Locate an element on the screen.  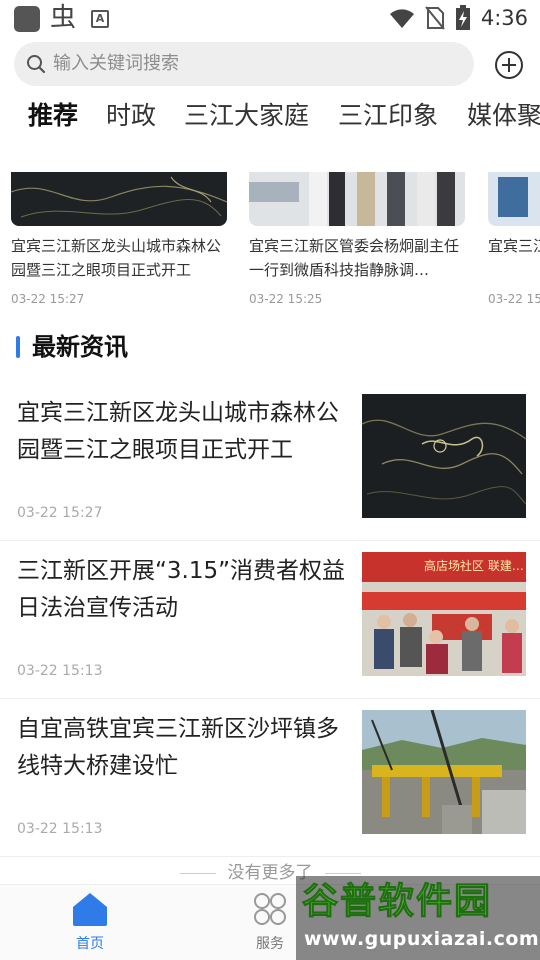
home-icon is located at coordinates (90, 909).